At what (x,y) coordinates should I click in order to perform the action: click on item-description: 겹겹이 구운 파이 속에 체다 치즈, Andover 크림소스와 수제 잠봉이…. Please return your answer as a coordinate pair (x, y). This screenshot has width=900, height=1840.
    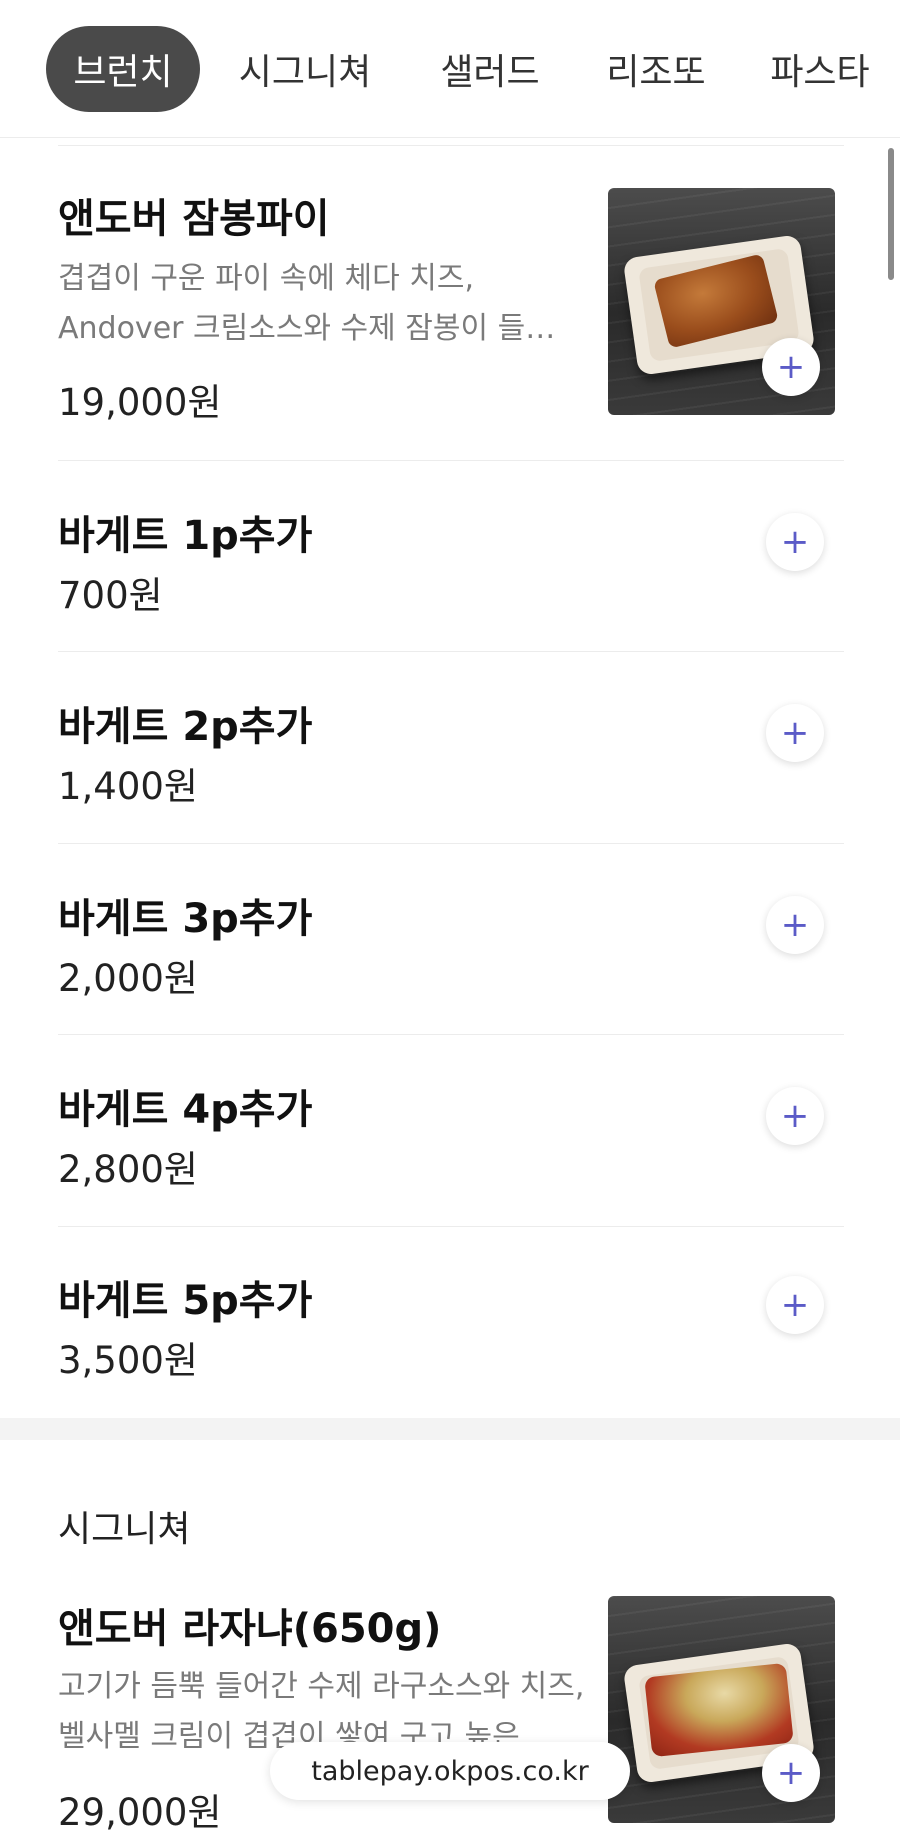
    Looking at the image, I should click on (328, 304).